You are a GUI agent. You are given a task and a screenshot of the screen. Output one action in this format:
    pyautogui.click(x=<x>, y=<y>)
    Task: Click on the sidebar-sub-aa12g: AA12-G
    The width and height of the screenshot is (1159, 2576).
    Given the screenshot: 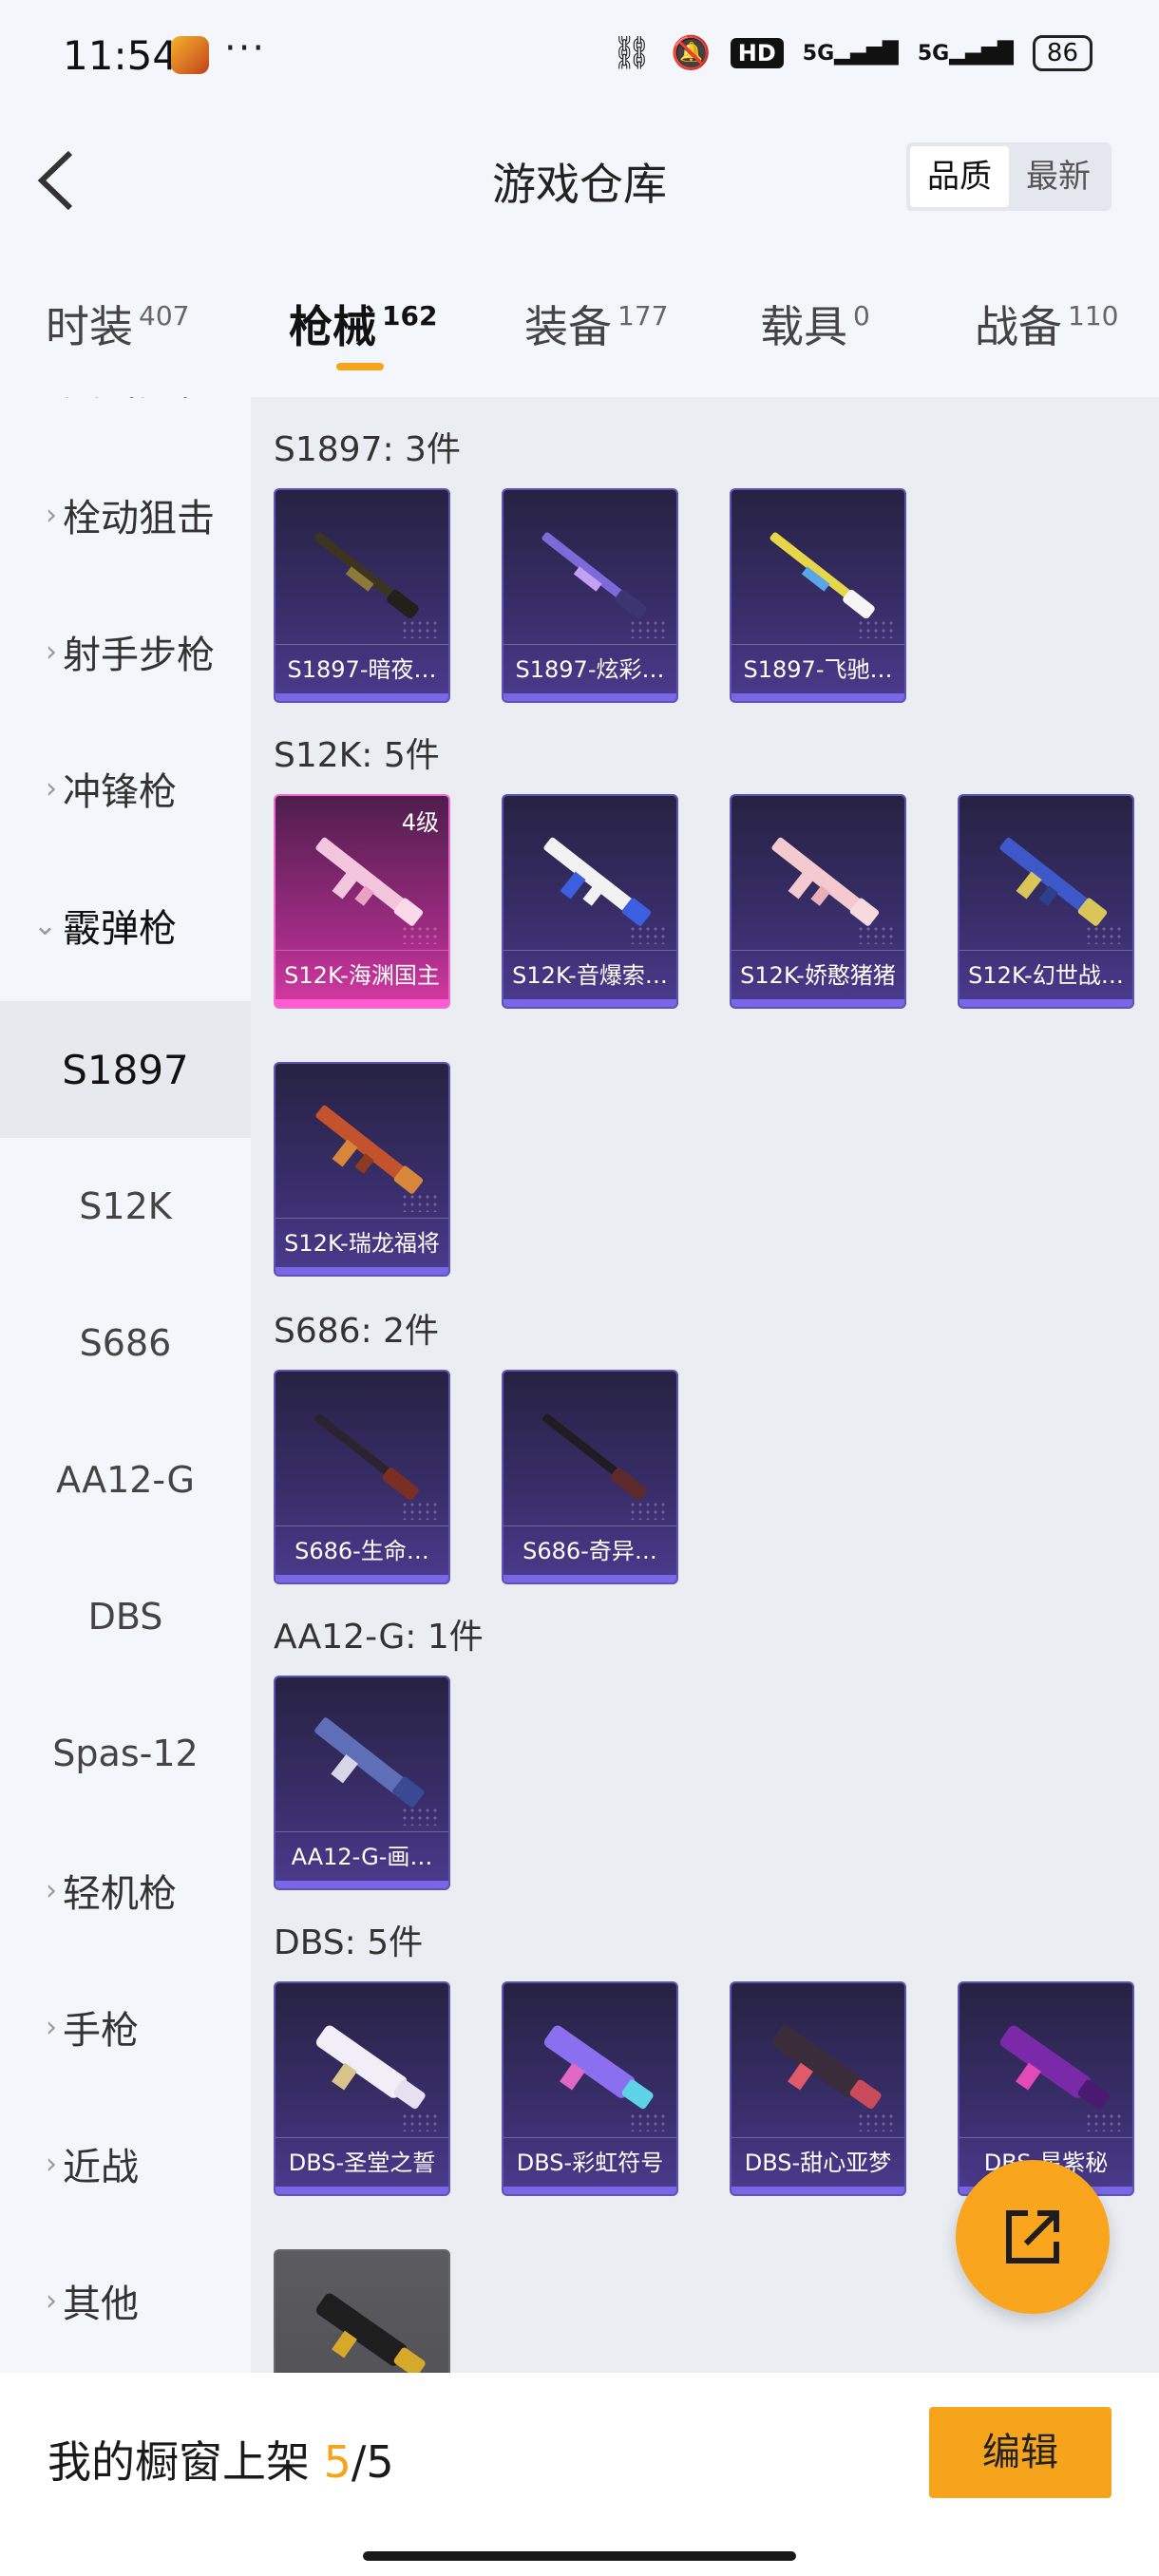 What is the action you would take?
    pyautogui.click(x=125, y=1479)
    